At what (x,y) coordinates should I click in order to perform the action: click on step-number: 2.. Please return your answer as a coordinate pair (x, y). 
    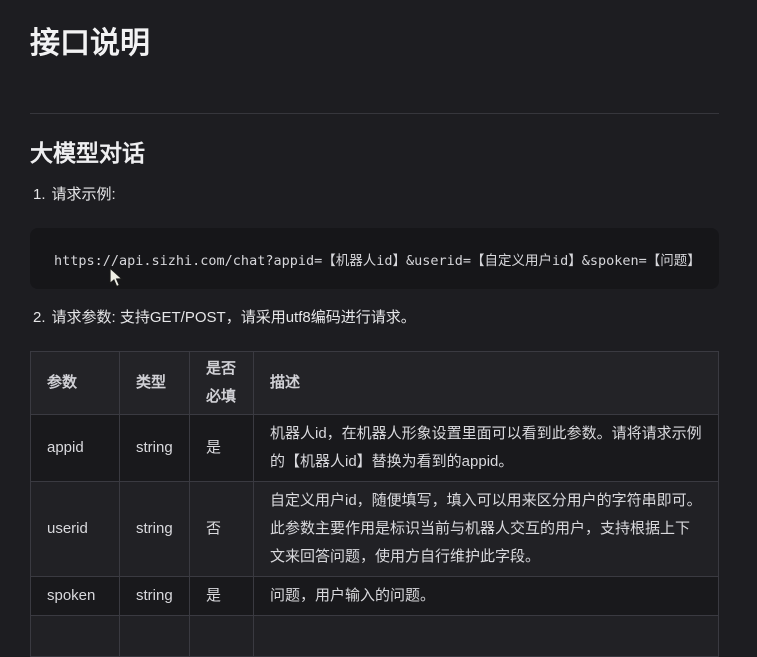
    Looking at the image, I should click on (39, 317).